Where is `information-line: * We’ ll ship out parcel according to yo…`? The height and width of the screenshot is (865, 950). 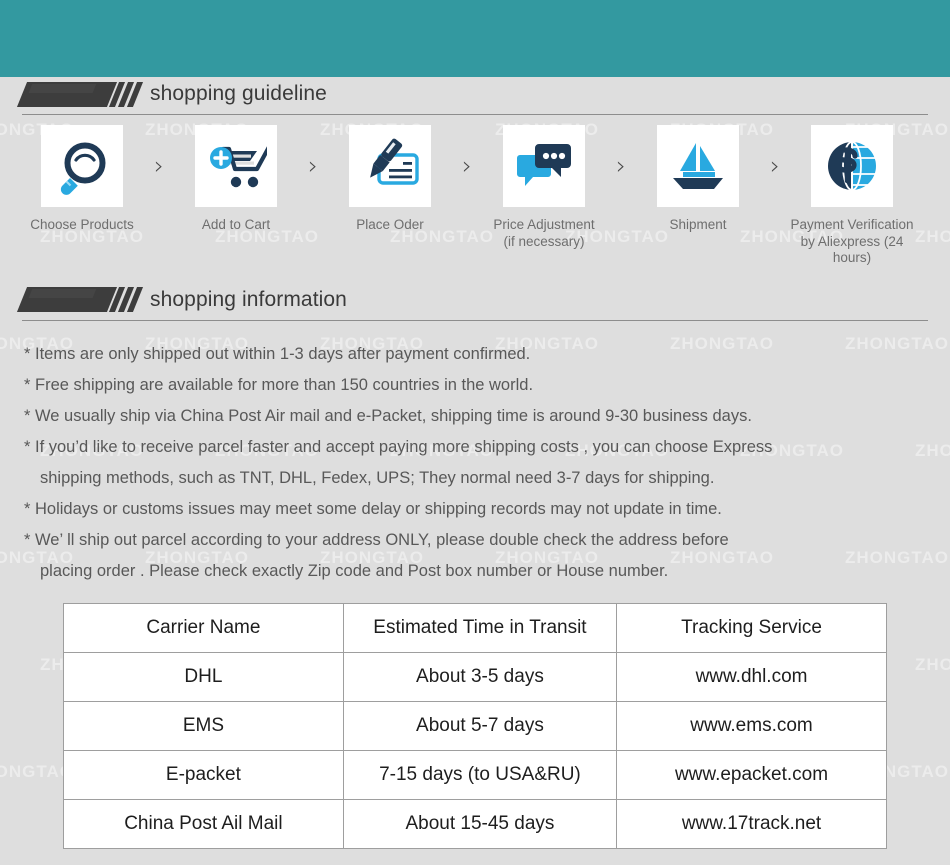
information-line: * We’ ll ship out parcel according to yo… is located at coordinates (376, 539).